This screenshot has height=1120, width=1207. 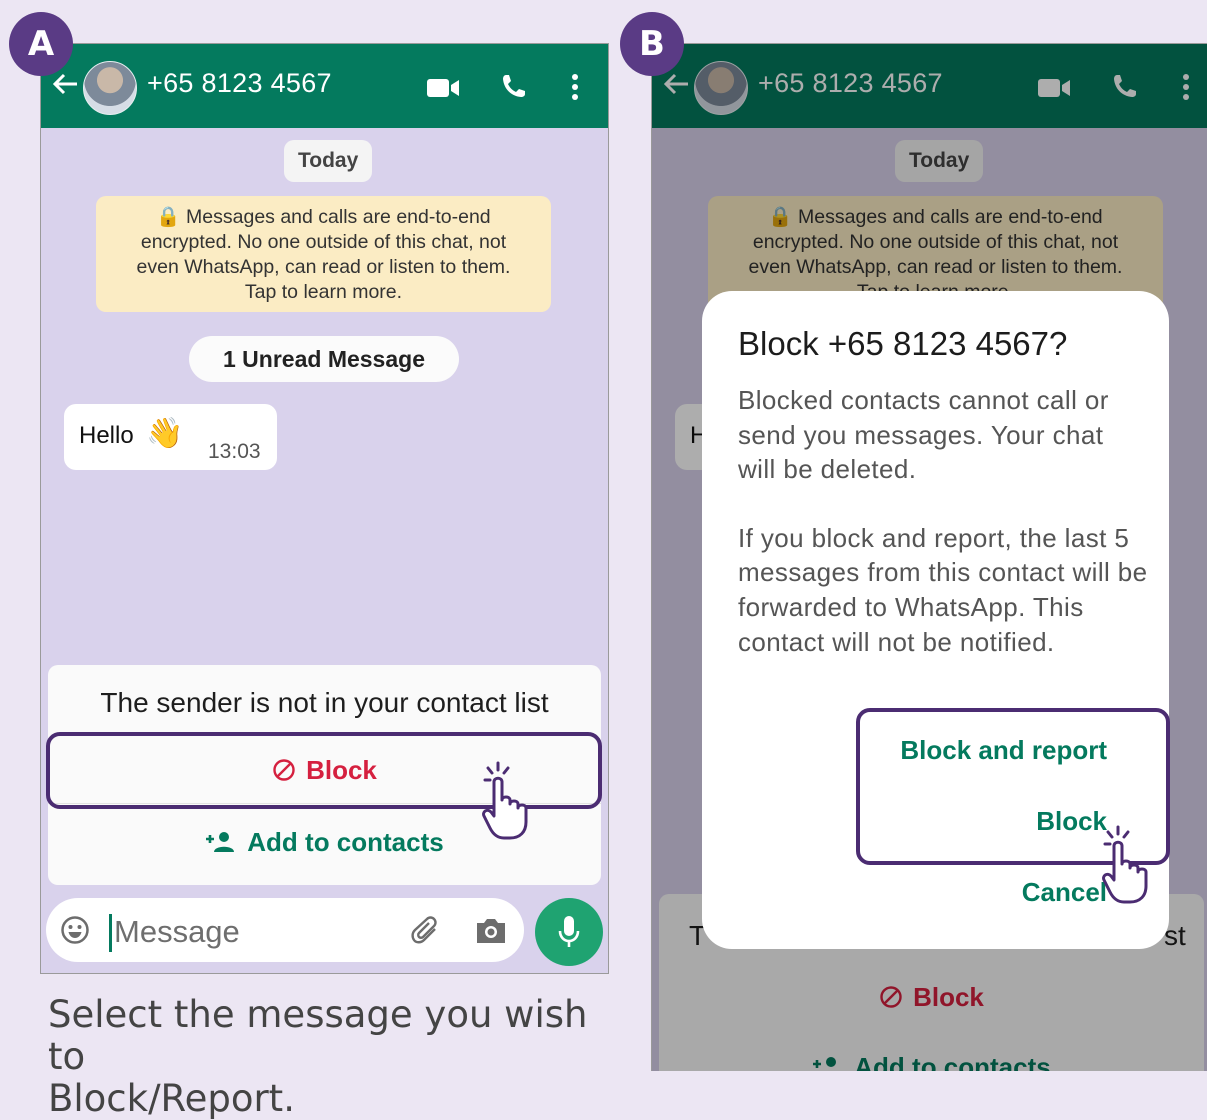 I want to click on date-chip: Today, so click(x=328, y=161).